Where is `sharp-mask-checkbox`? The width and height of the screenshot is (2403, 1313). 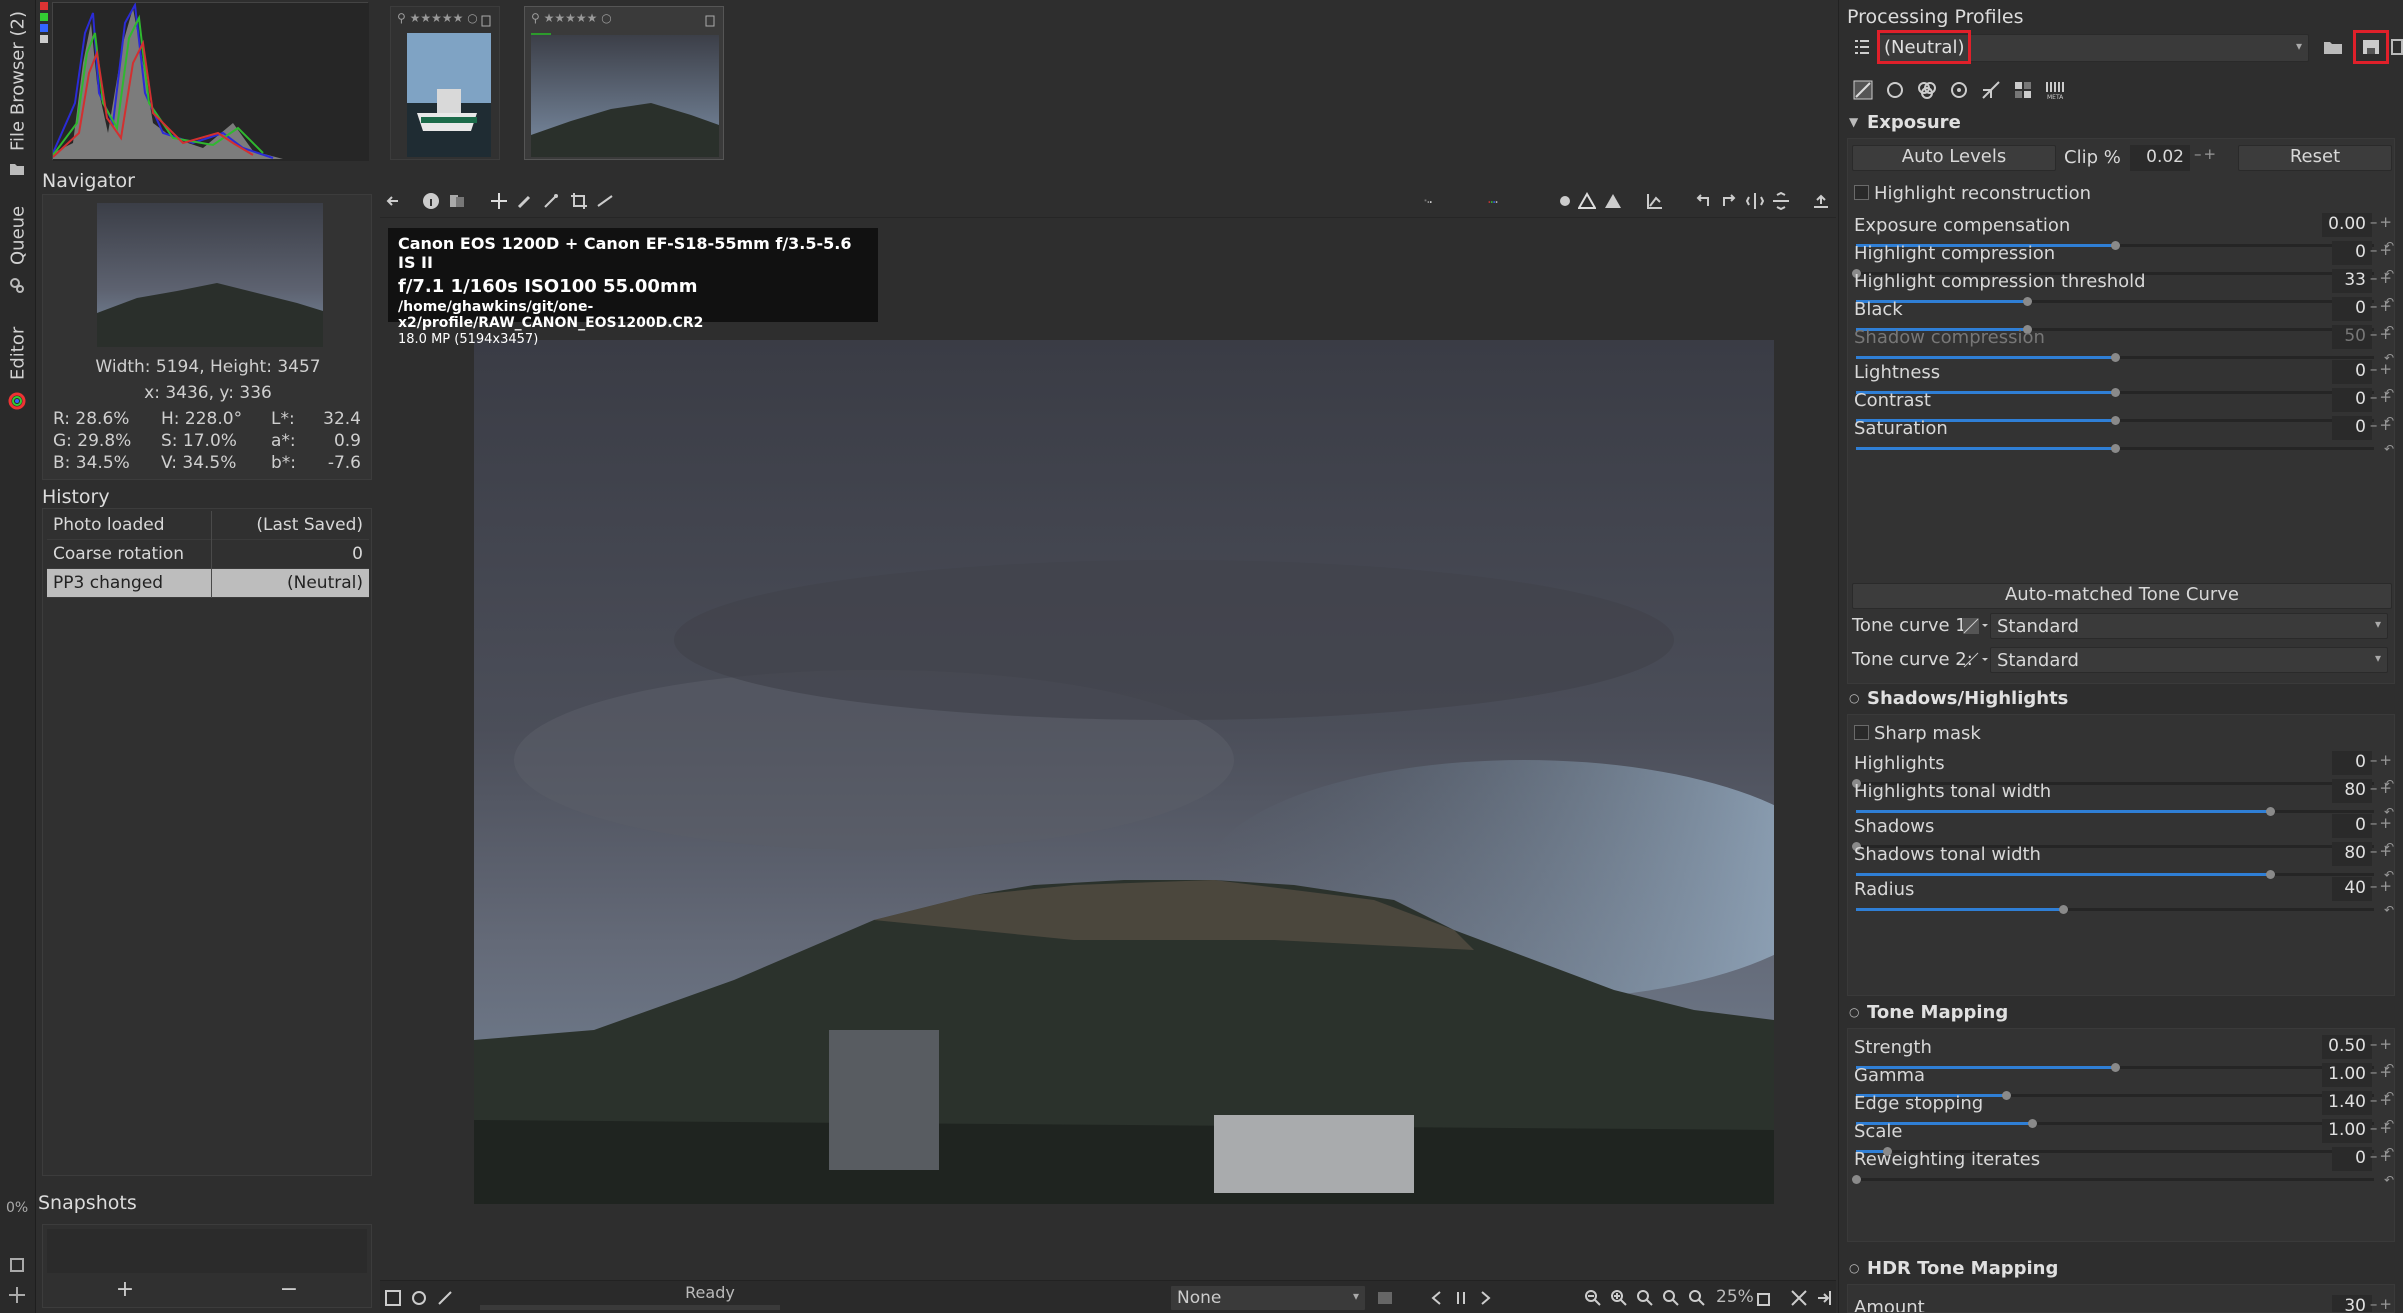
sharp-mask-checkbox is located at coordinates (1861, 732).